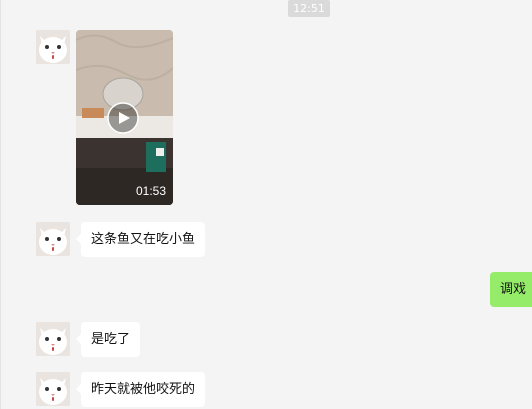 Image resolution: width=532 pixels, height=409 pixels. Describe the element at coordinates (140, 389) in the screenshot. I see `message-bubble: 昨天就被他咬死的` at that location.